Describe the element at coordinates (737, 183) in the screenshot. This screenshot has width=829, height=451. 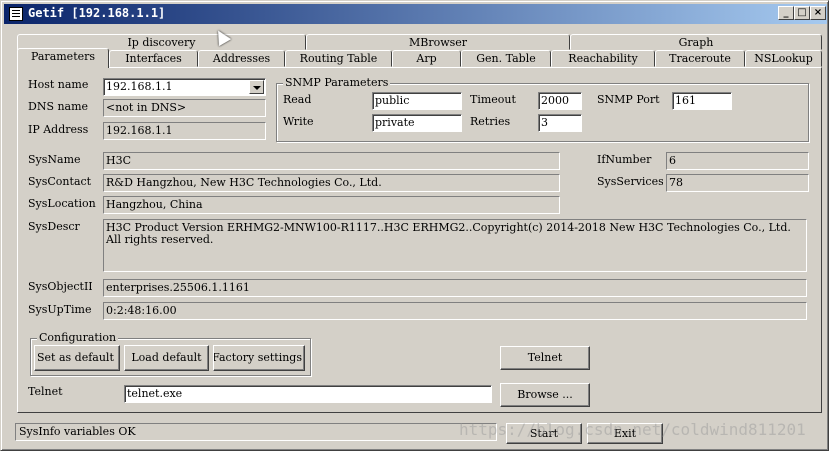
I see `sysservices-field: 78` at that location.